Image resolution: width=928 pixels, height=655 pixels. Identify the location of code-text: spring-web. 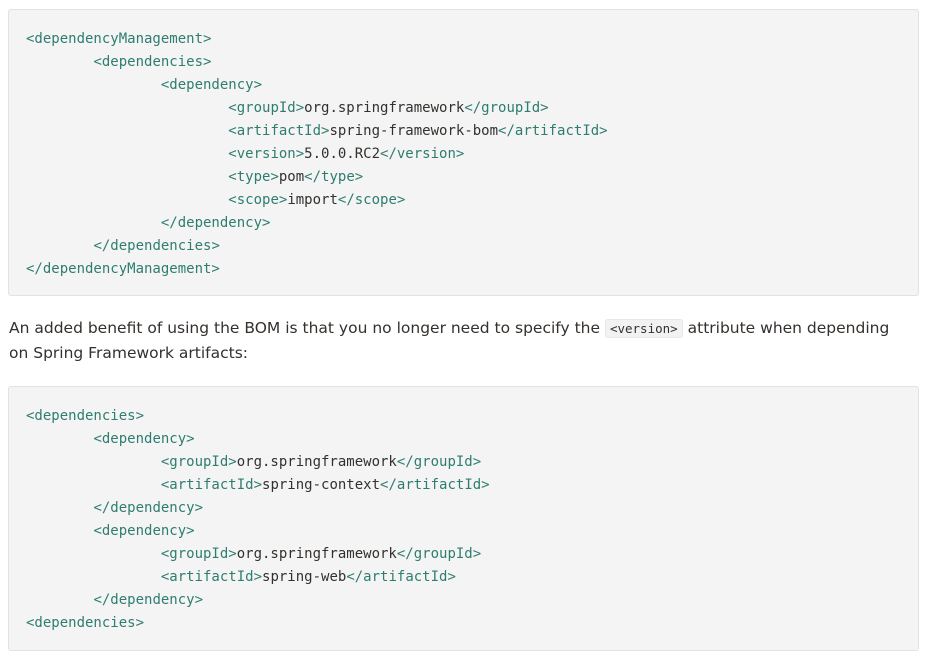
(304, 577).